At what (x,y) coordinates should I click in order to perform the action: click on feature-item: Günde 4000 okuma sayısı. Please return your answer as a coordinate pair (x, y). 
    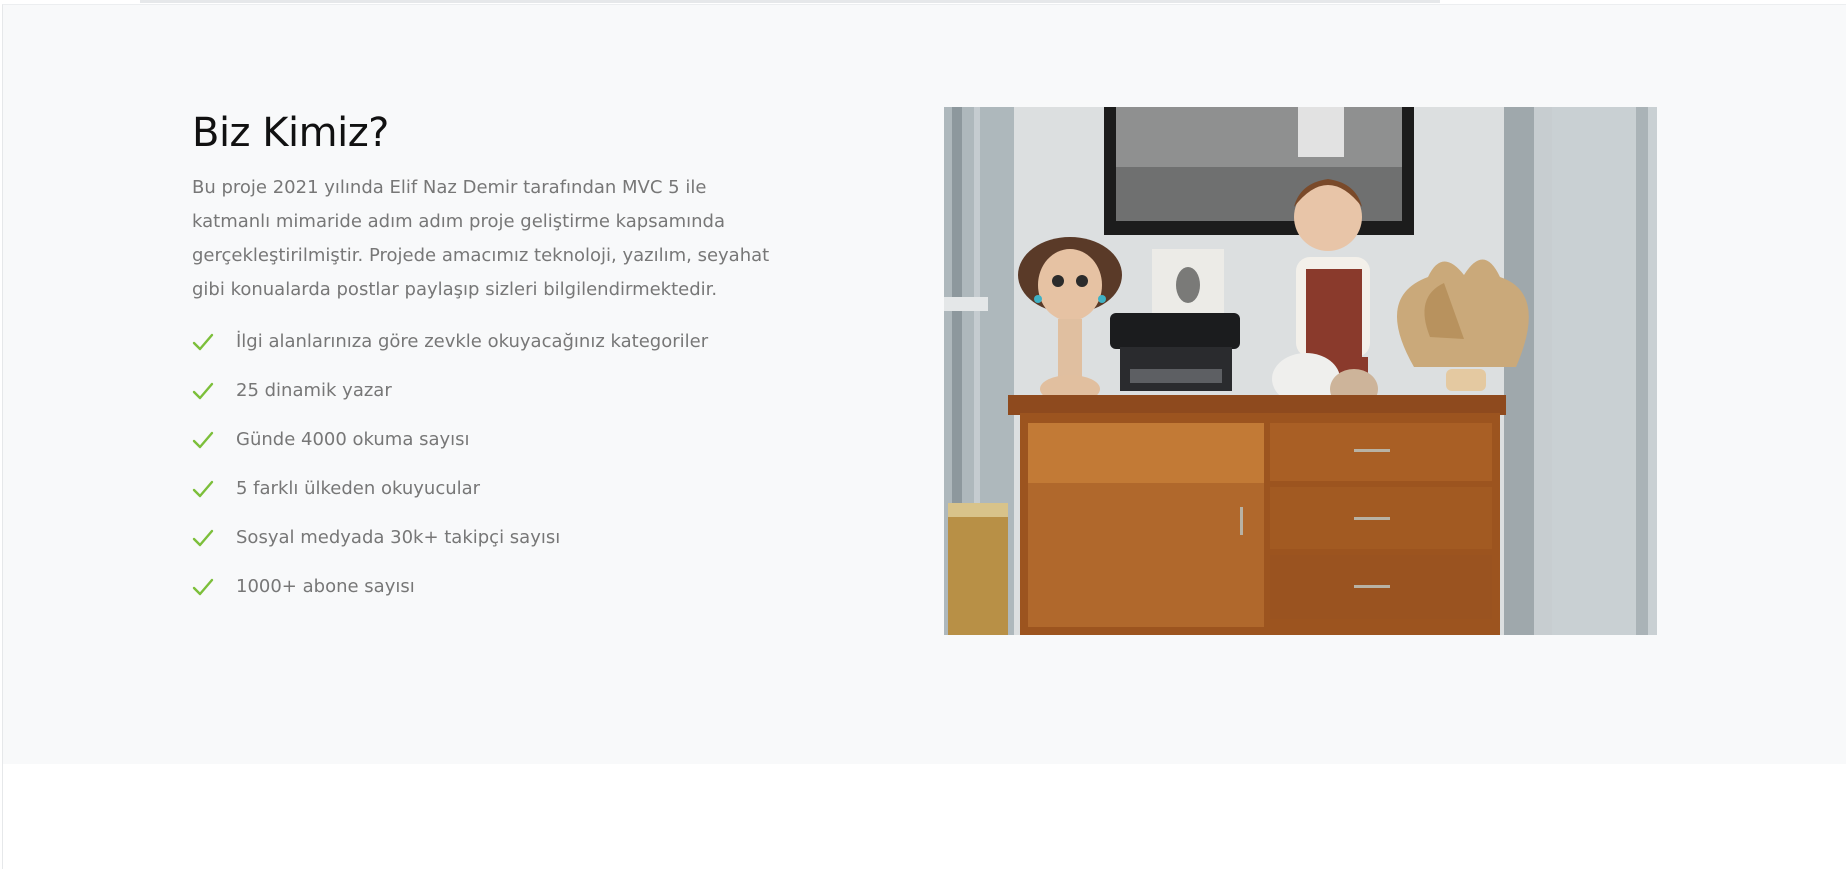
    Looking at the image, I should click on (492, 439).